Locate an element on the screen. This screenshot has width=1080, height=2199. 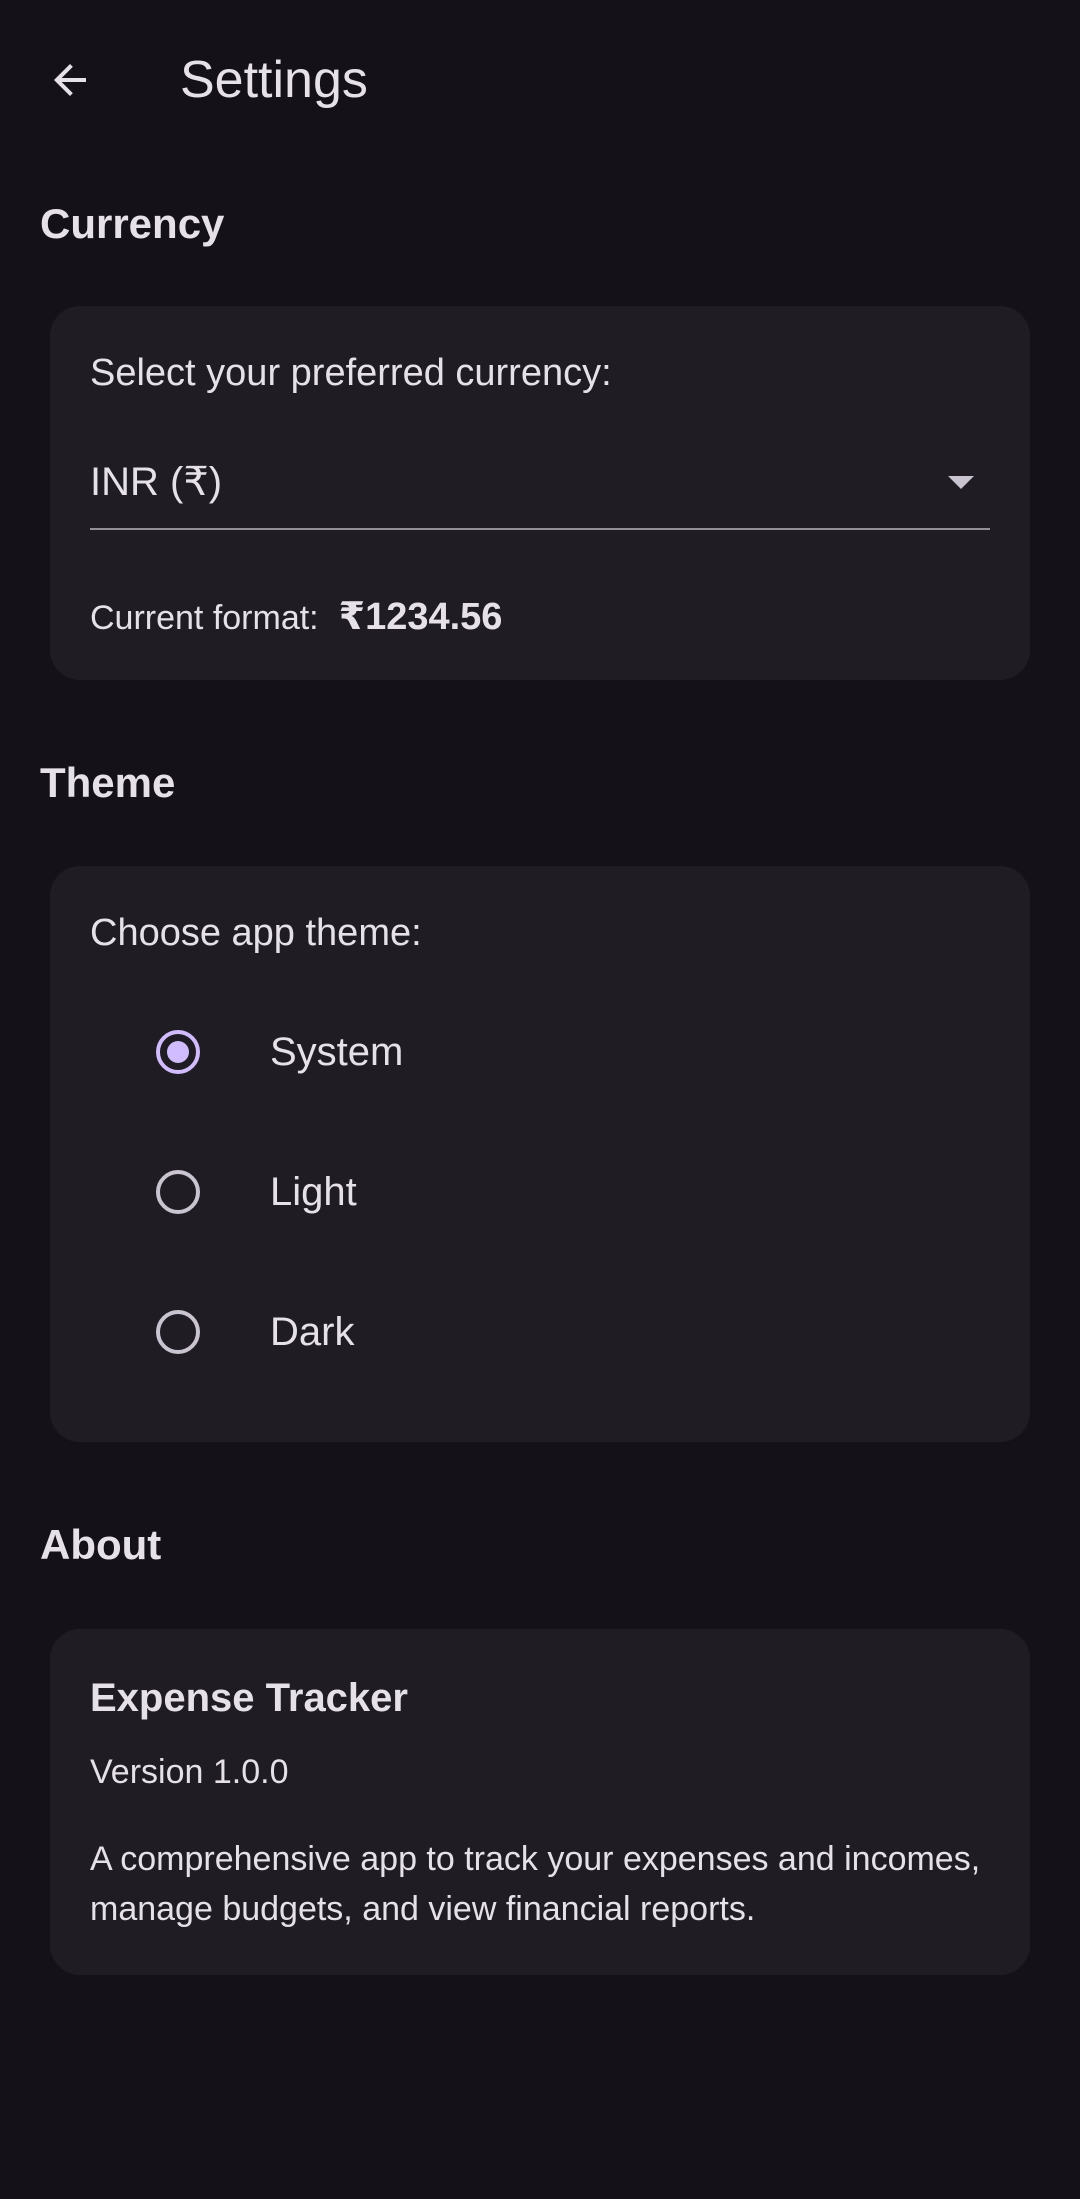
theme-option-label: Light is located at coordinates (313, 1192).